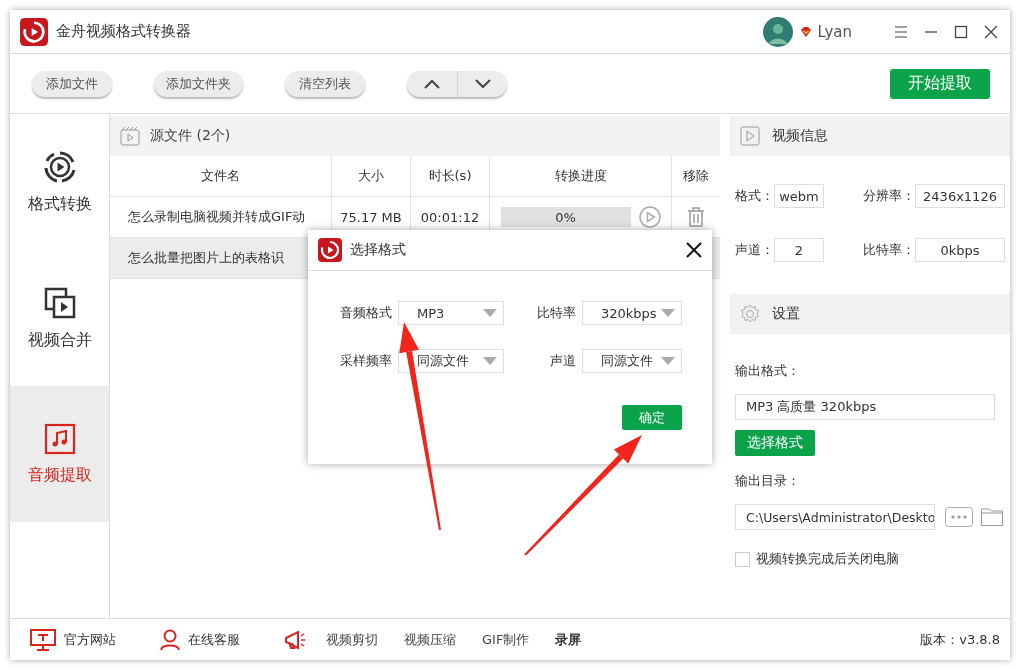  I want to click on field-label: 声道, so click(563, 361).